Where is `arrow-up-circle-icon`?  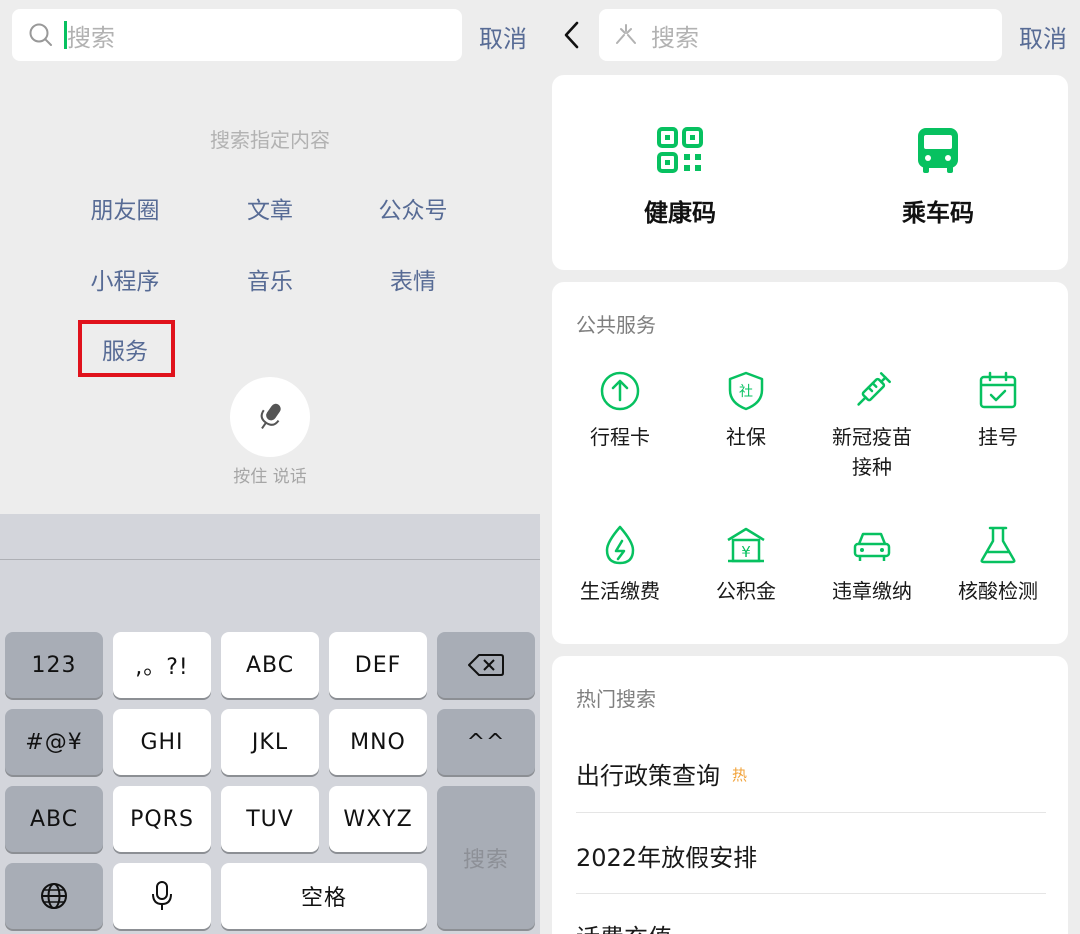 arrow-up-circle-icon is located at coordinates (620, 391).